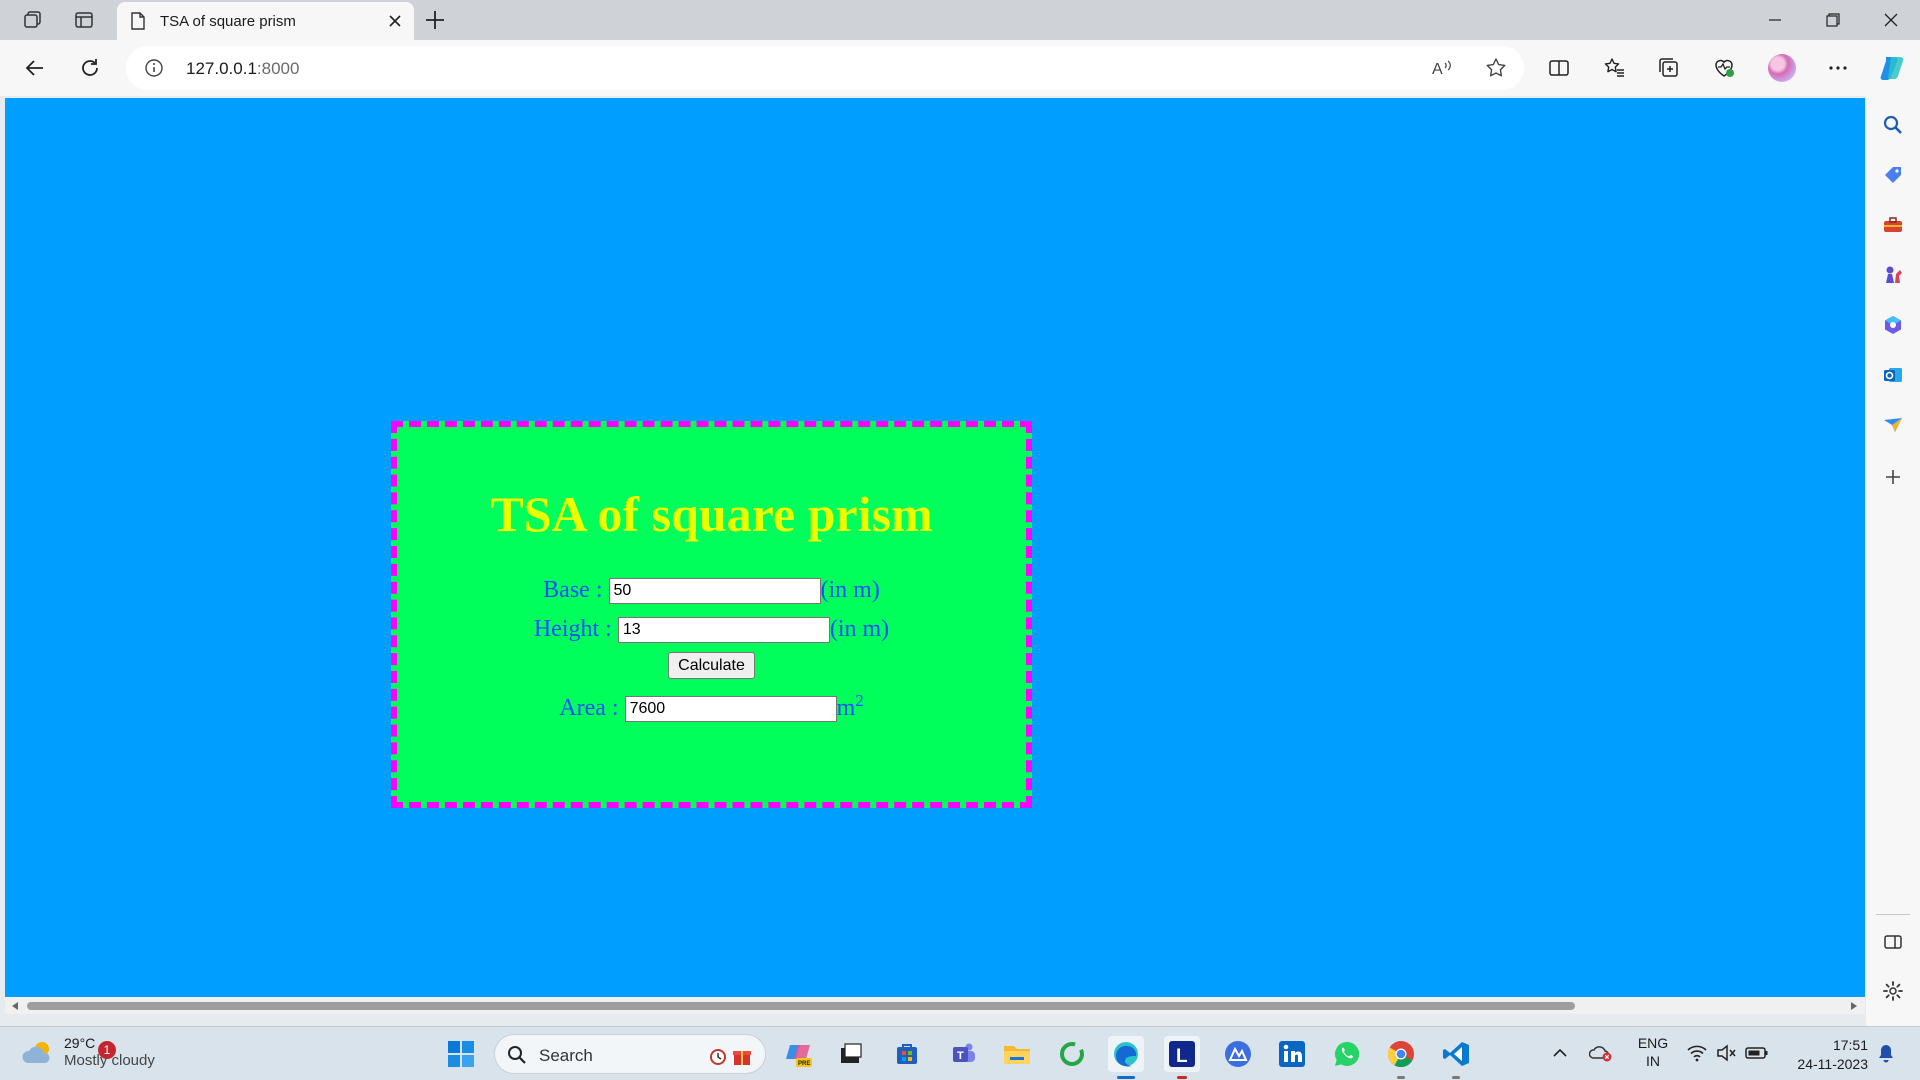 This screenshot has width=1920, height=1080. What do you see at coordinates (1456, 1057) in the screenshot?
I see `vscode-icon` at bounding box center [1456, 1057].